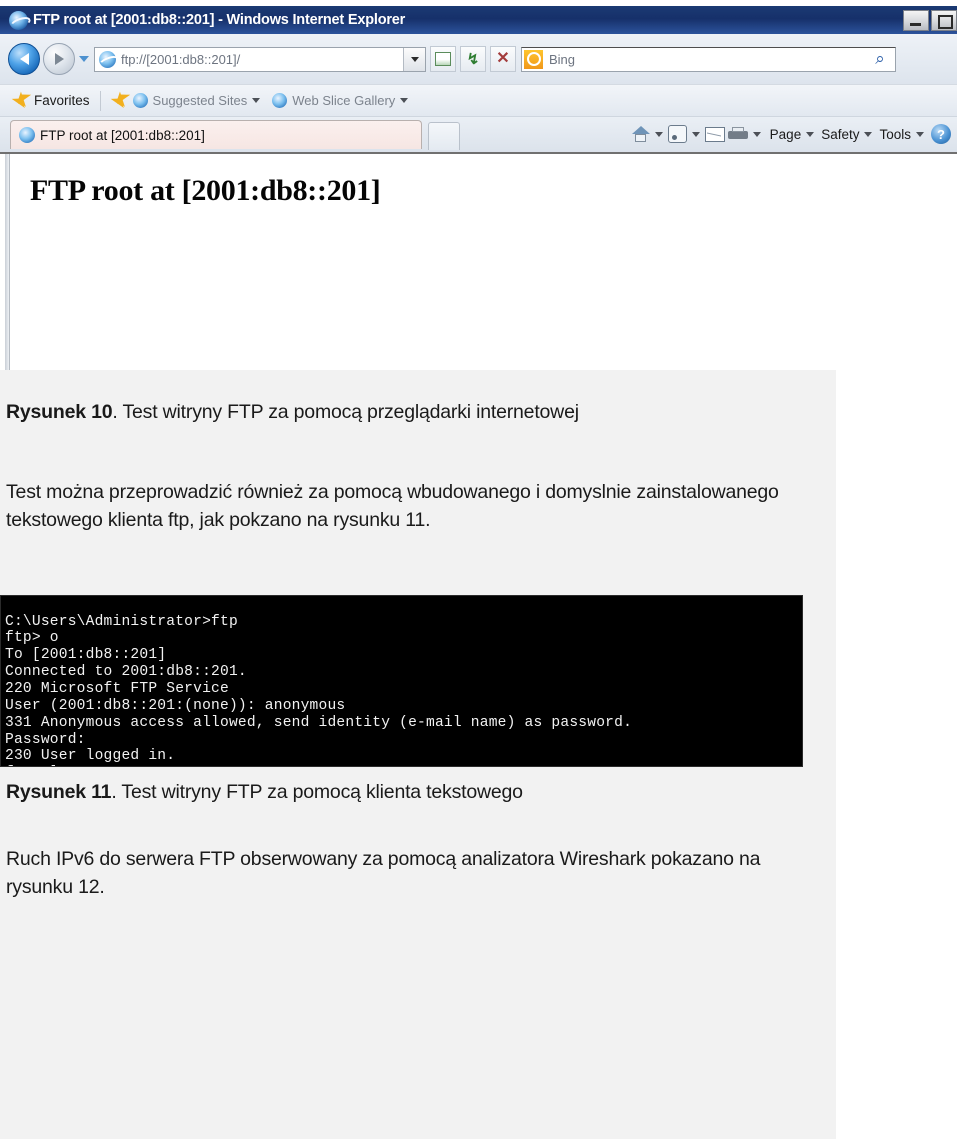  I want to click on window-controls, so click(930, 20).